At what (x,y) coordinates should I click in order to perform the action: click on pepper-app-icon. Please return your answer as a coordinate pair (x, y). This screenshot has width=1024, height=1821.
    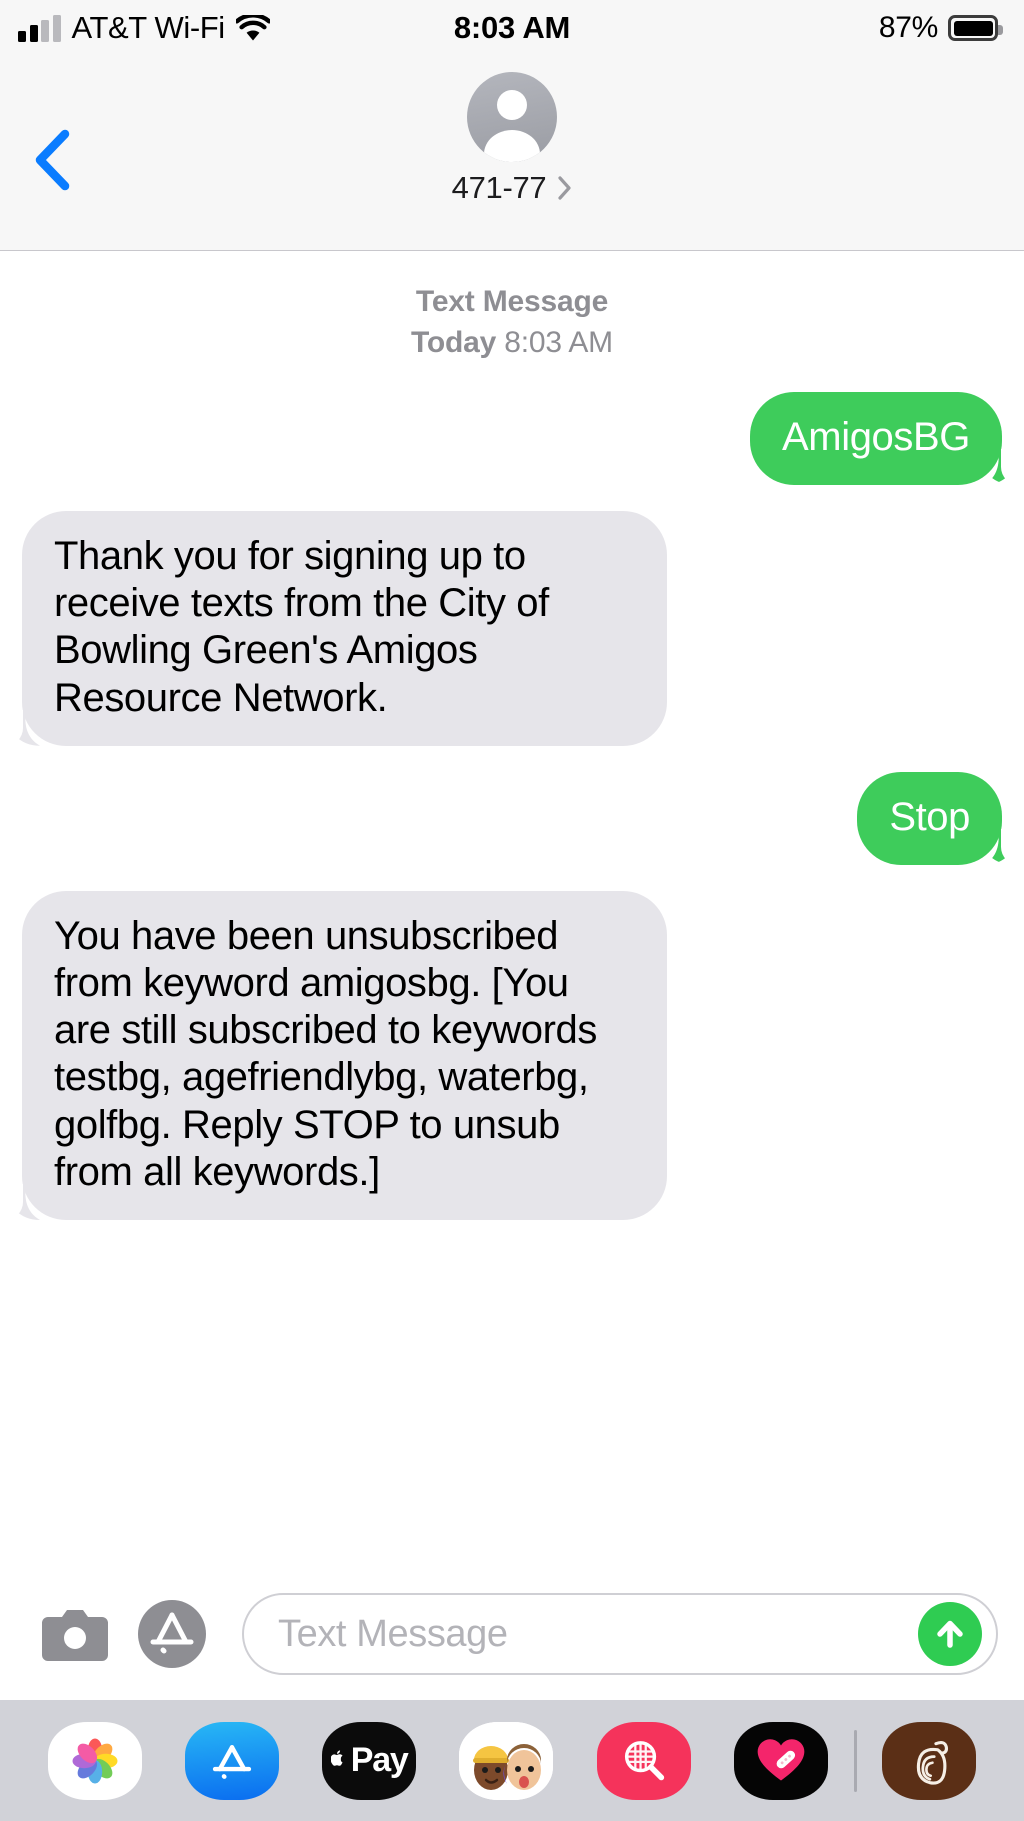
    Looking at the image, I should click on (929, 1760).